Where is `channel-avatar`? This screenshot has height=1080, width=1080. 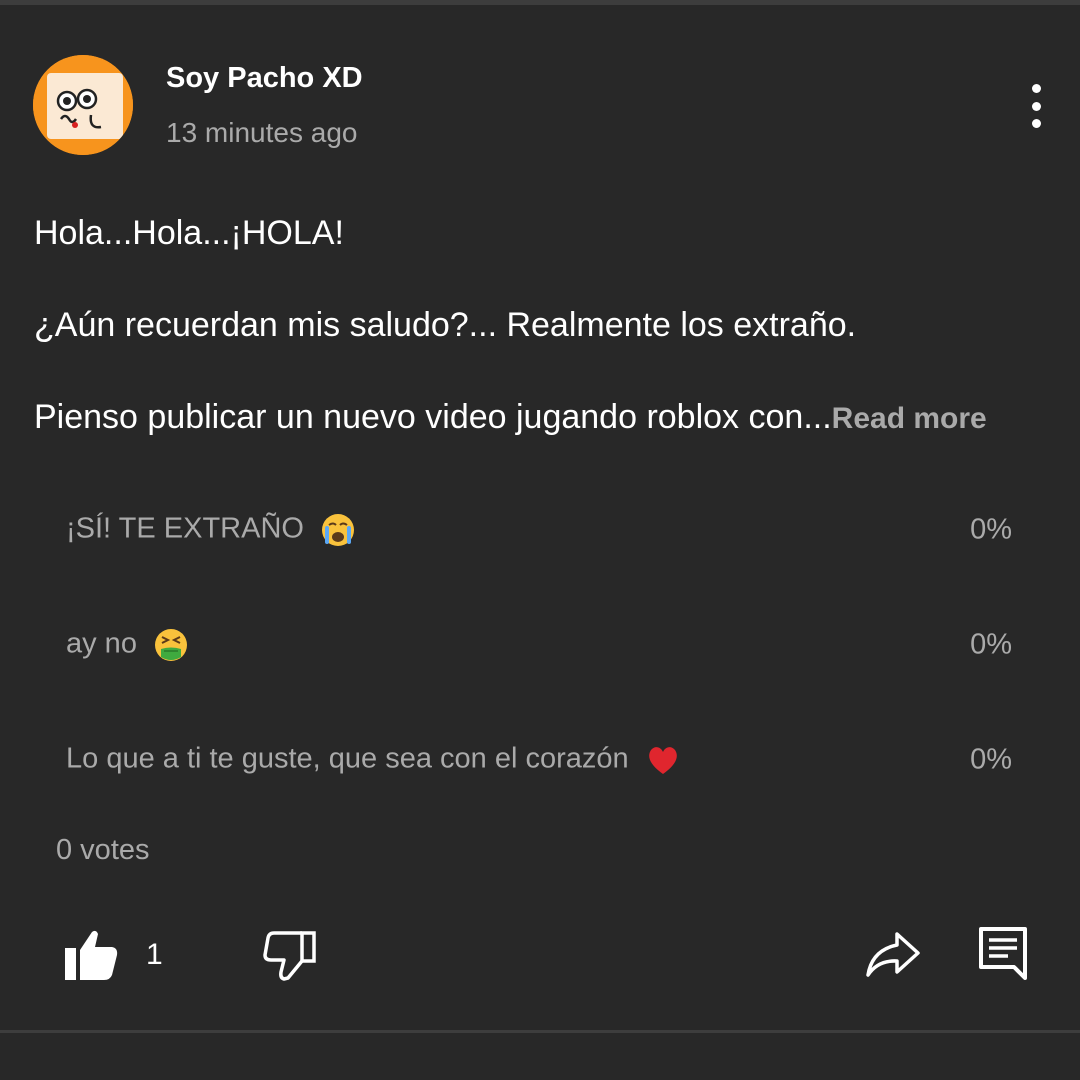
channel-avatar is located at coordinates (83, 105).